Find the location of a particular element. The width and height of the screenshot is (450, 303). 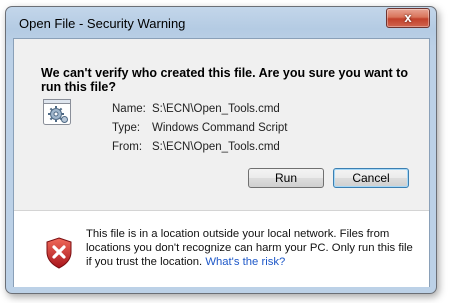

file-name-label: Name: is located at coordinates (129, 109).